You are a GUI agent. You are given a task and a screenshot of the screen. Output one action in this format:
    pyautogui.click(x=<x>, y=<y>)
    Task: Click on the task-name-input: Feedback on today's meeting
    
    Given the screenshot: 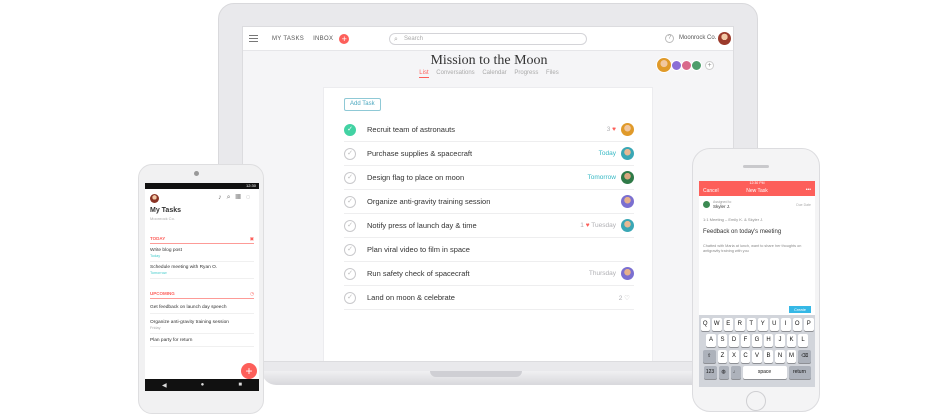 What is the action you would take?
    pyautogui.click(x=742, y=232)
    